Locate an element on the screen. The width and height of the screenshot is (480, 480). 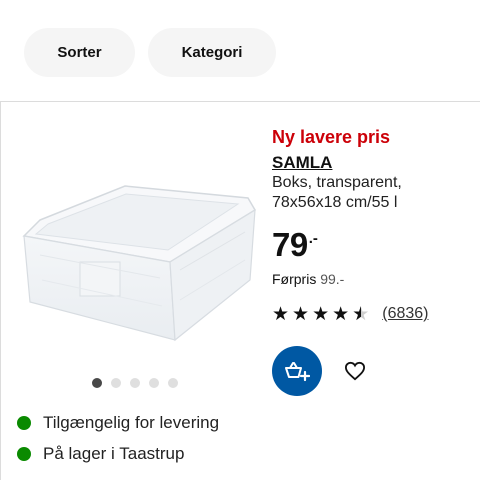
favorite-button is located at coordinates (355, 371).